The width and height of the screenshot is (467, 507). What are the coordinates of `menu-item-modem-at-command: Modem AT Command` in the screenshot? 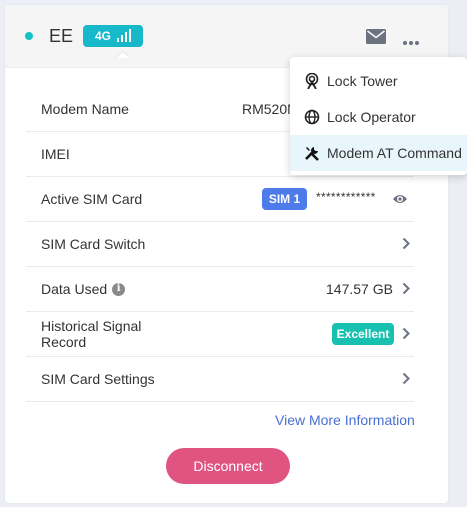 It's located at (378, 153).